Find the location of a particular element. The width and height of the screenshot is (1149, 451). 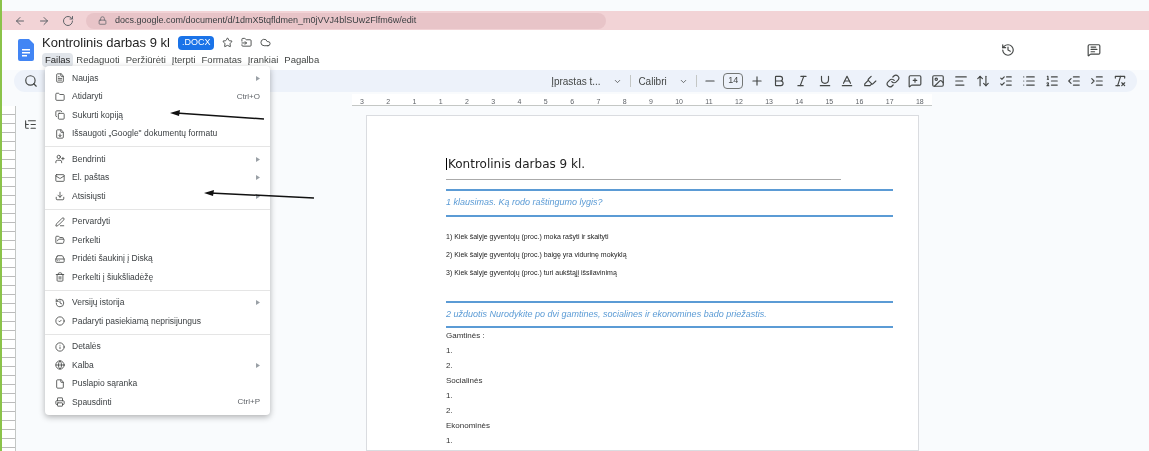

outline-icon is located at coordinates (30, 124).